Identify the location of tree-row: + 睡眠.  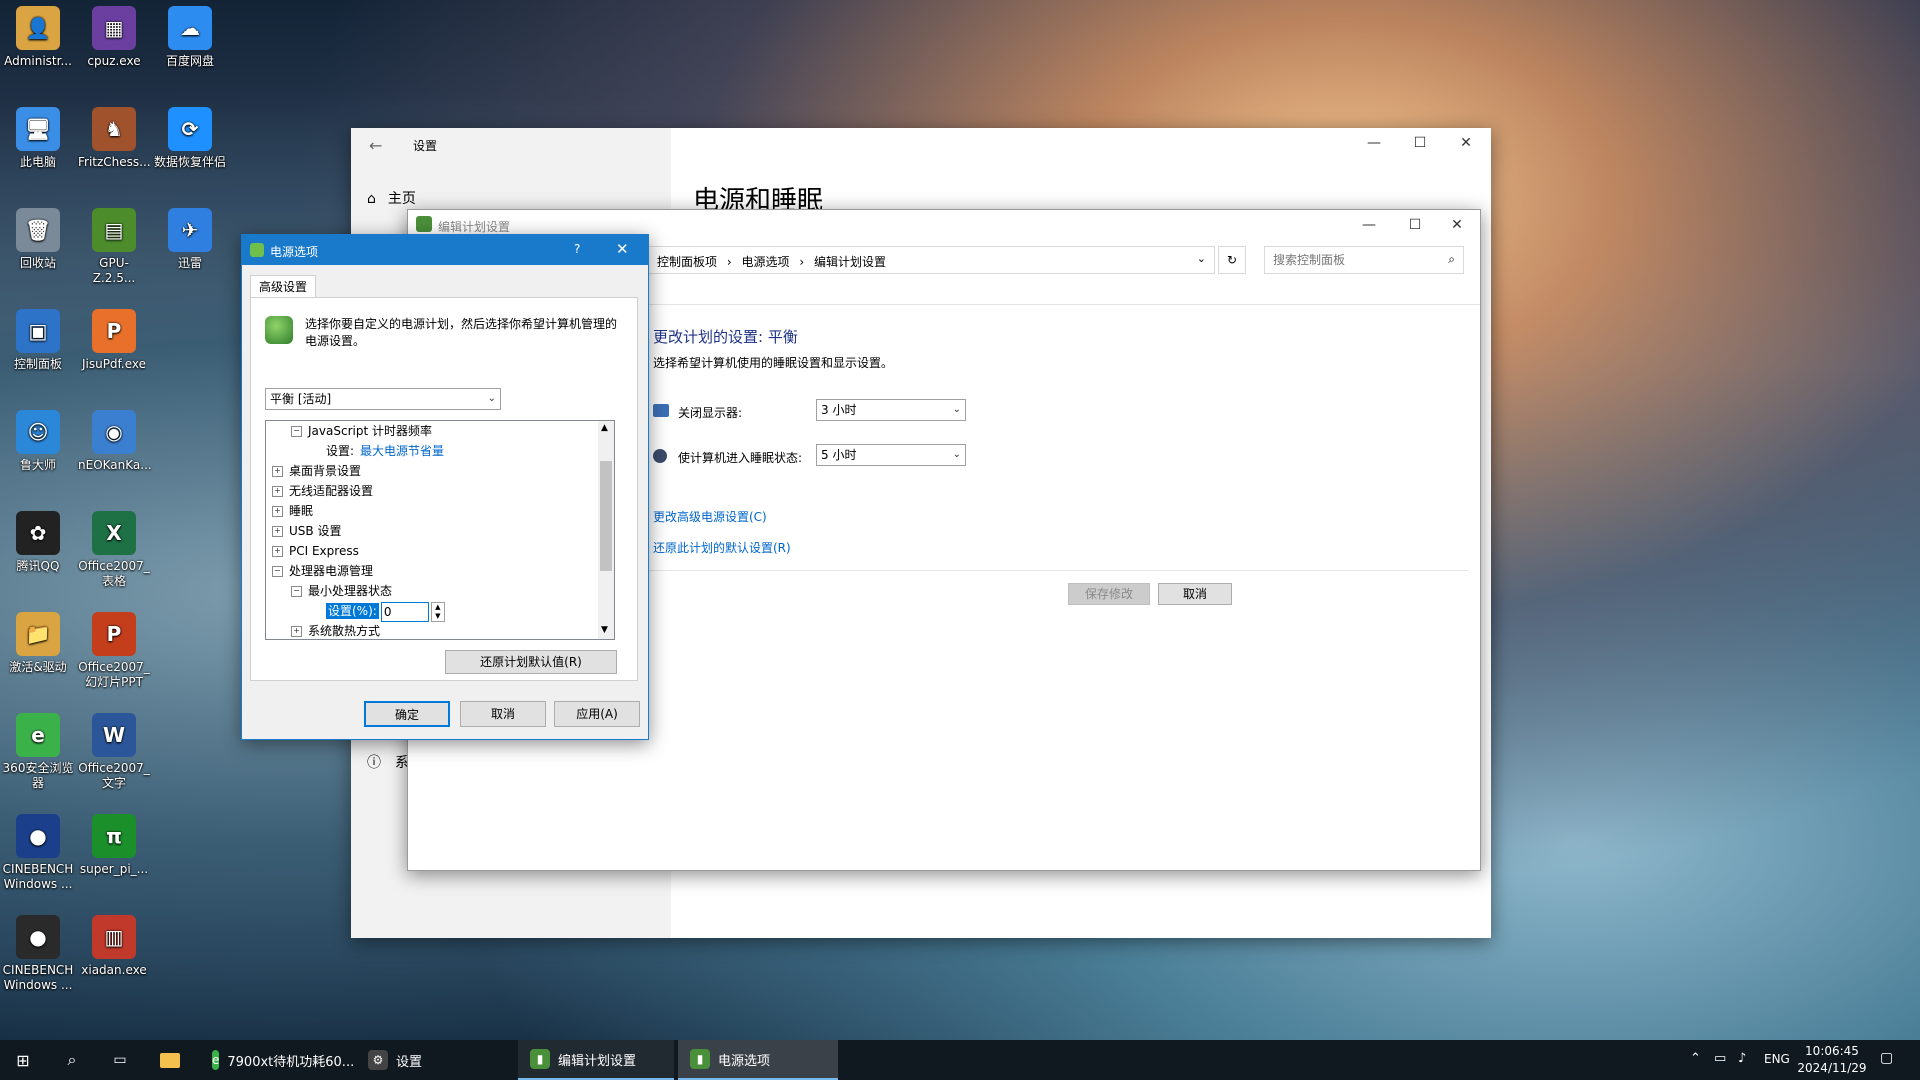
(292, 511).